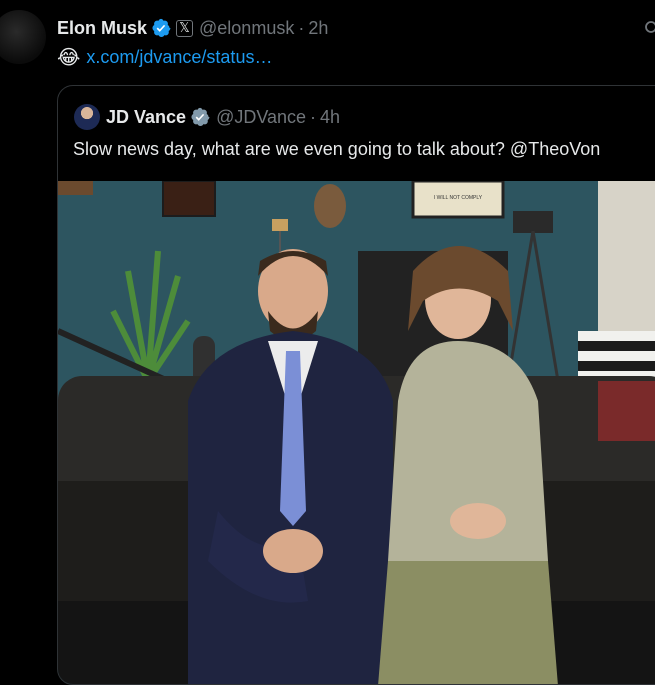 This screenshot has height=685, width=655. Describe the element at coordinates (261, 117) in the screenshot. I see `quote-author-handle: @JDVance` at that location.